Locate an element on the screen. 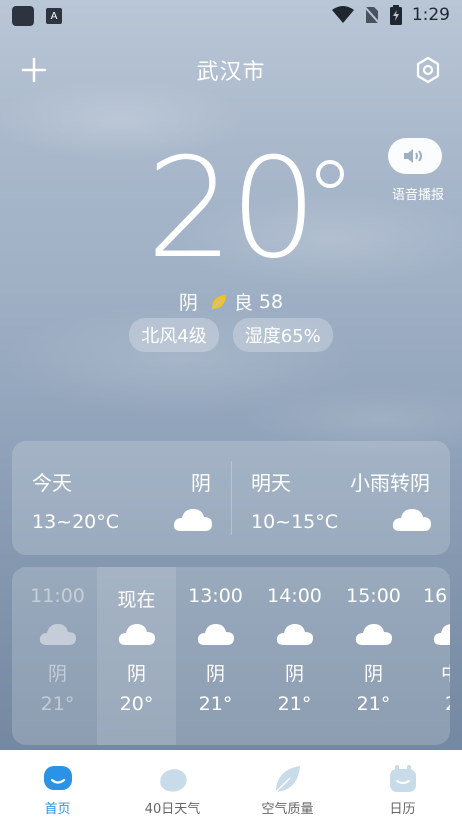  current-condition: 阴 is located at coordinates (188, 303).